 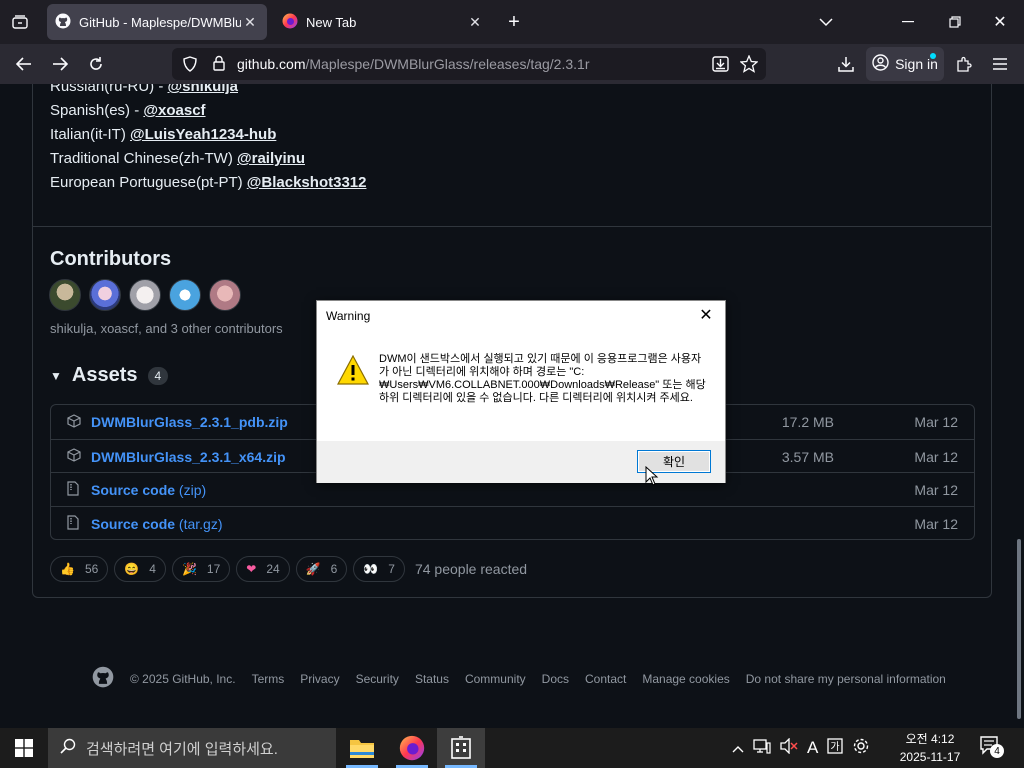 I want to click on start-button, so click(x=24, y=748).